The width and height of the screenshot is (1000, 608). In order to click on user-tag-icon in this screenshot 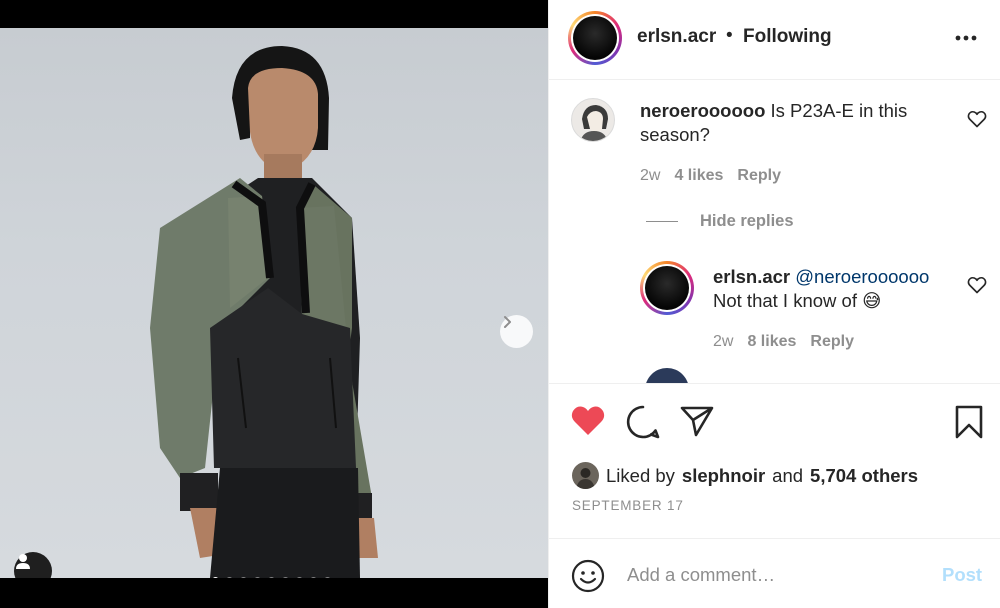, I will do `click(23, 561)`.